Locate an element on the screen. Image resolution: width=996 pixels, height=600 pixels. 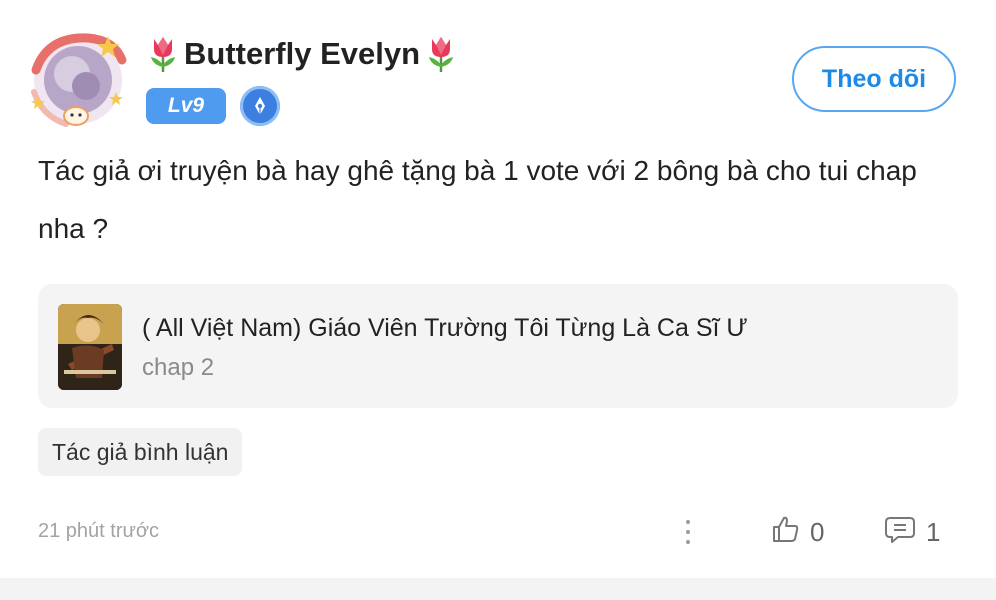
more-vertical-icon is located at coordinates (688, 532).